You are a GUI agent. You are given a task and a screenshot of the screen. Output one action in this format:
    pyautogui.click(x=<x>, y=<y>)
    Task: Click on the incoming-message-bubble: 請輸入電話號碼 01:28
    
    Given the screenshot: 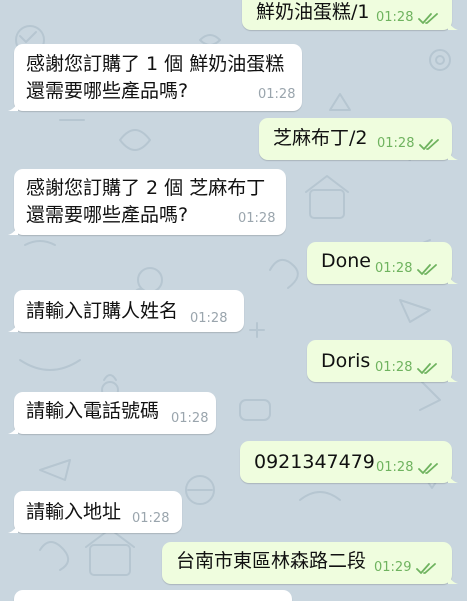 What is the action you would take?
    pyautogui.click(x=112, y=413)
    